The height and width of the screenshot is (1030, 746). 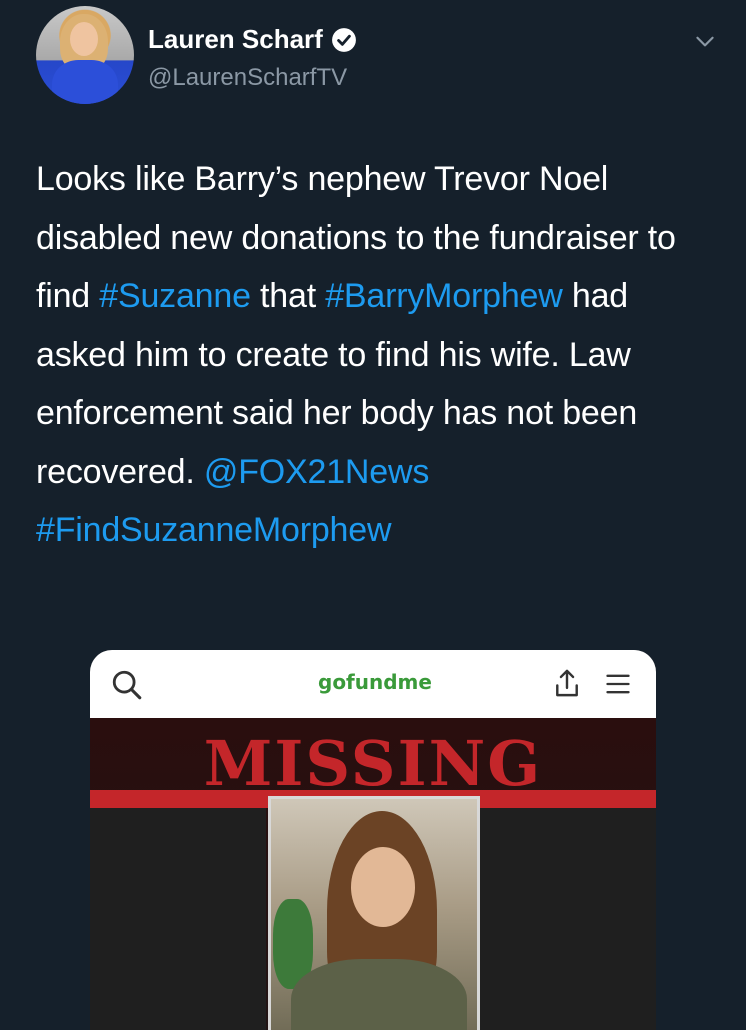 What do you see at coordinates (85, 82) in the screenshot?
I see `avatar-dress` at bounding box center [85, 82].